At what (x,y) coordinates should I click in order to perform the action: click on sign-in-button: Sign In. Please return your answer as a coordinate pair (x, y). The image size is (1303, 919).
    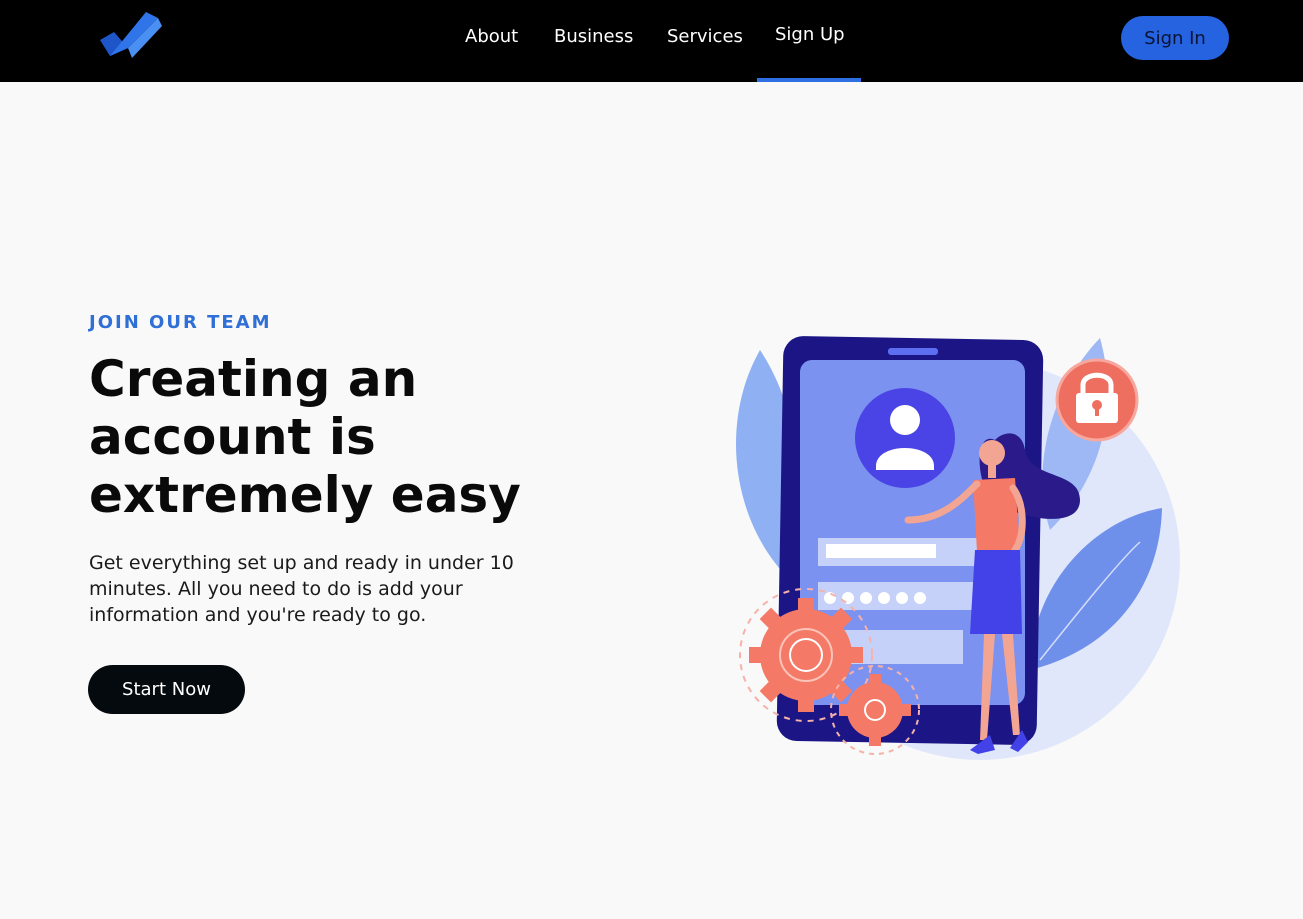
    Looking at the image, I should click on (1175, 38).